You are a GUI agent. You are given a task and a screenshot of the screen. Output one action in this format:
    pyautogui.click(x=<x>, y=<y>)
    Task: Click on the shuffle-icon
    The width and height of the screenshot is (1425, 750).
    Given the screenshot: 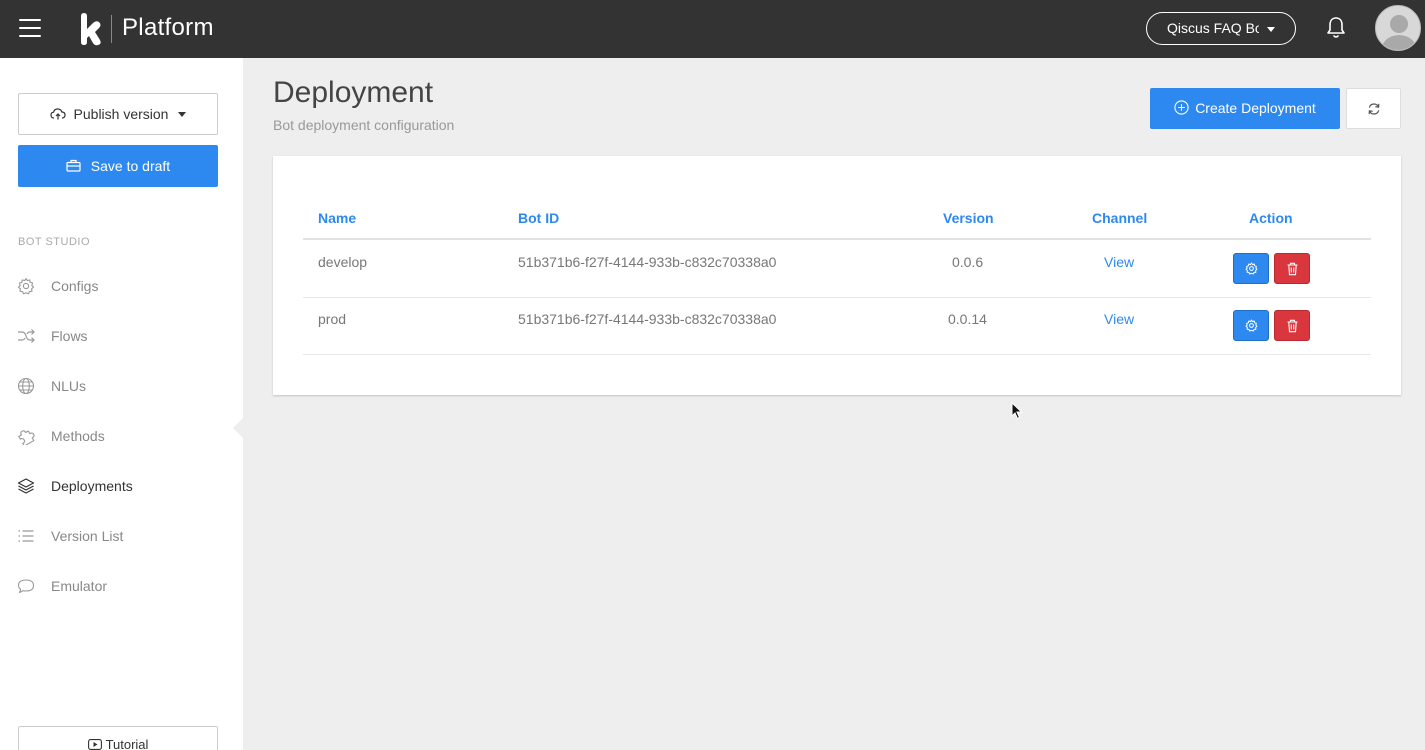 What is the action you would take?
    pyautogui.click(x=26, y=336)
    